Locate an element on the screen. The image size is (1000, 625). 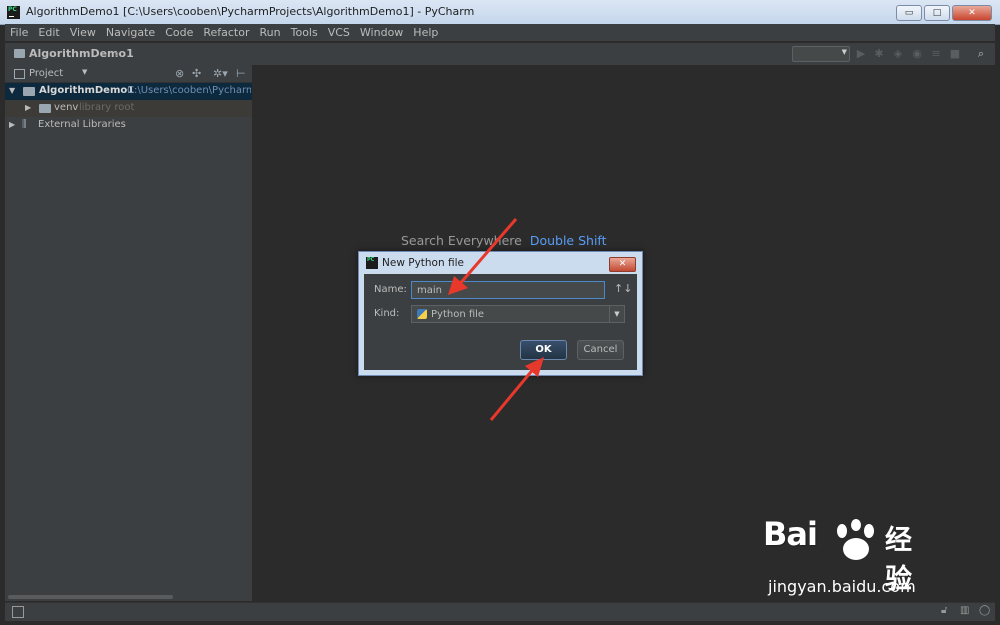
watermark-logo-text: Bai is located at coordinates (790, 534).